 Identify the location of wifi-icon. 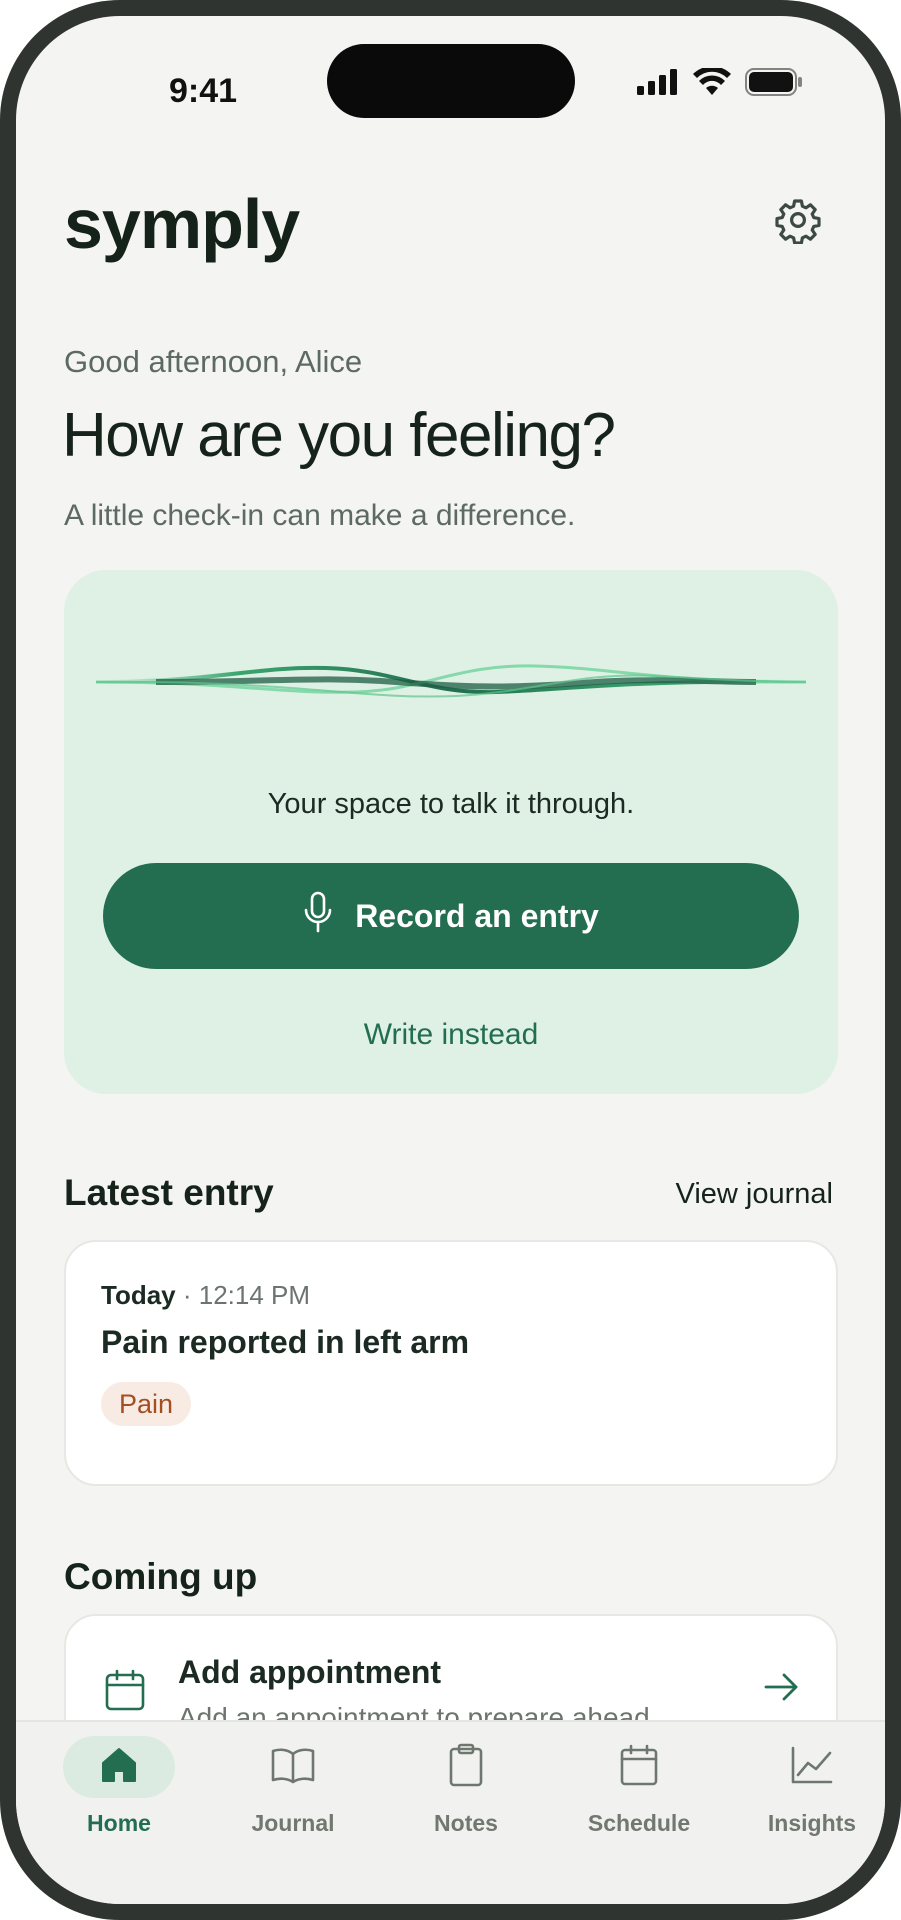
(712, 83).